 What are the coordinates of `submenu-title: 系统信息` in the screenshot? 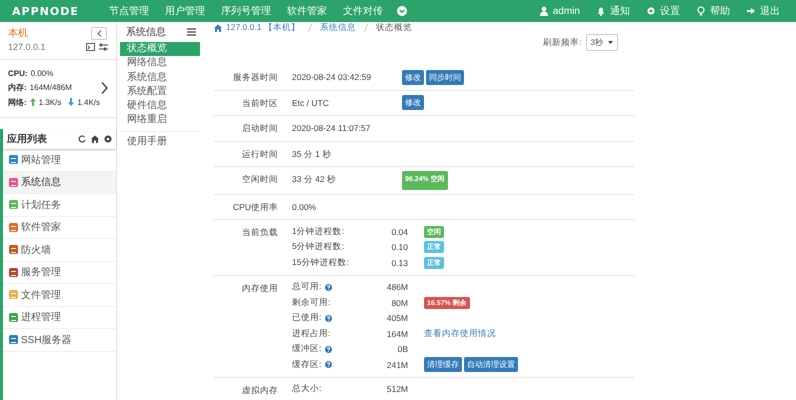 It's located at (146, 32).